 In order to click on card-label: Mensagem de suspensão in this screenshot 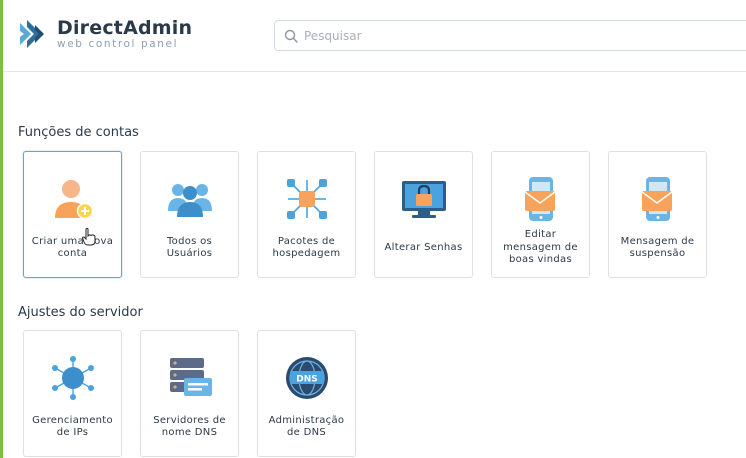, I will do `click(657, 247)`.